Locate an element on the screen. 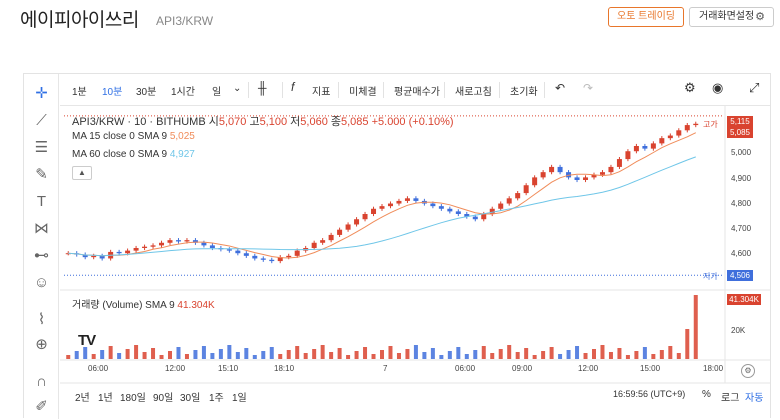 The height and width of the screenshot is (420, 780). reset-button: 초기화 is located at coordinates (524, 90).